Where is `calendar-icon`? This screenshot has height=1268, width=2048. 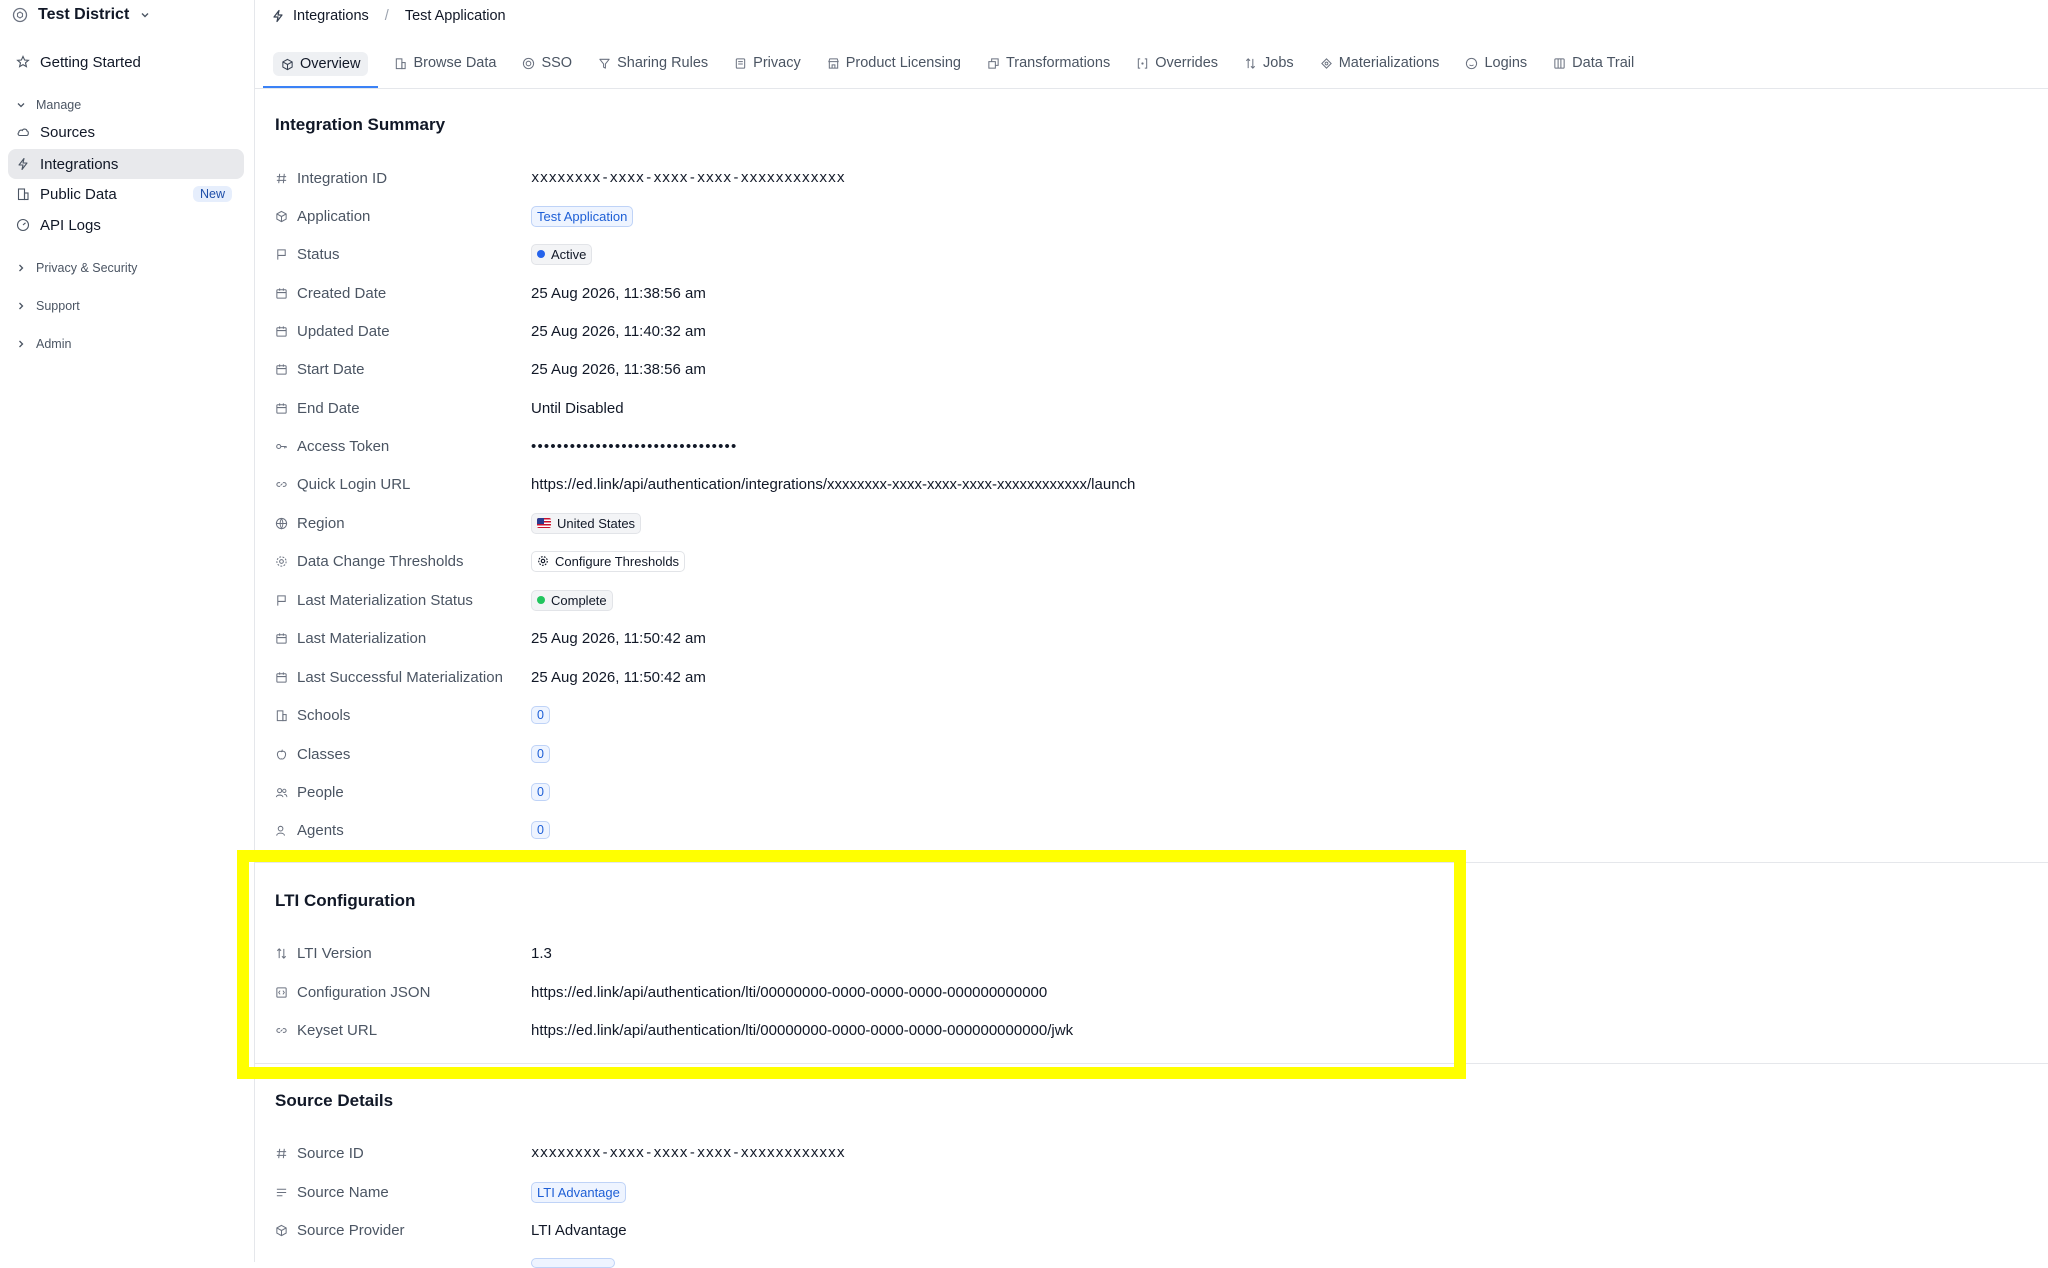 calendar-icon is located at coordinates (281, 677).